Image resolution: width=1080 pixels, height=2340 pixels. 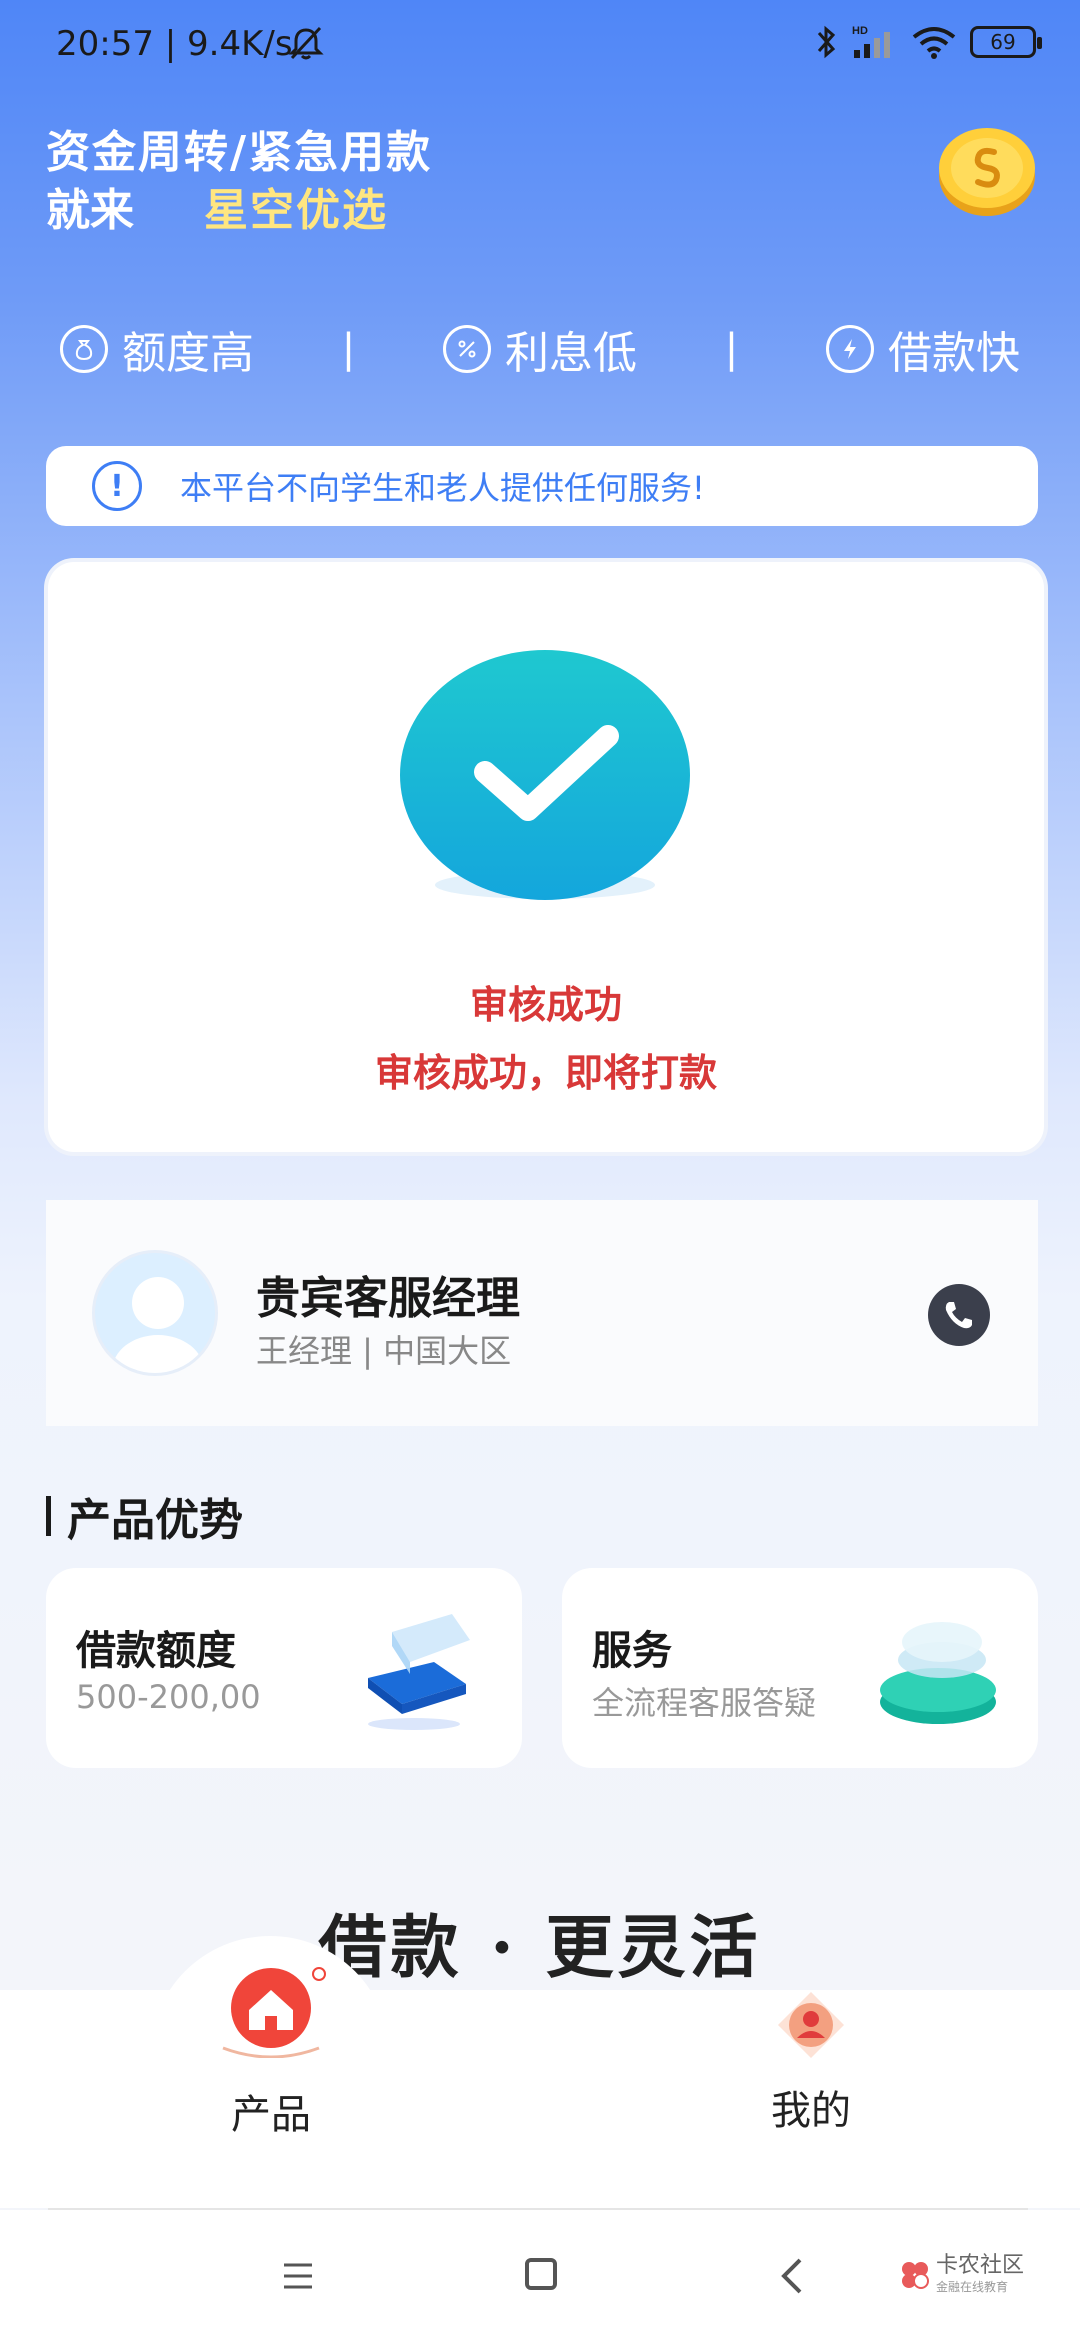 What do you see at coordinates (938, 1673) in the screenshot?
I see `coin-stack-icon` at bounding box center [938, 1673].